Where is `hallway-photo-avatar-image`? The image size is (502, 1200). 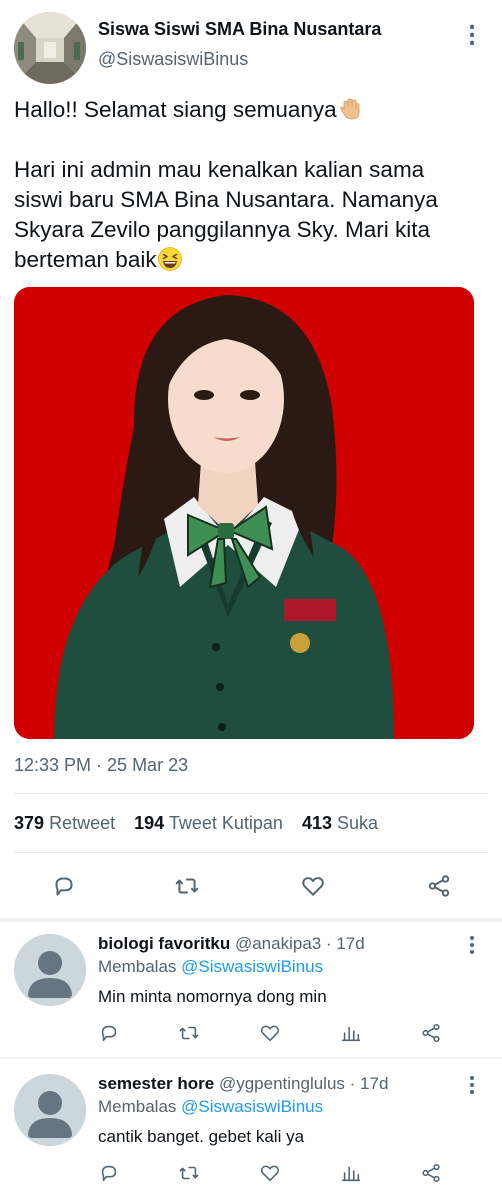
hallway-photo-avatar-image is located at coordinates (50, 48).